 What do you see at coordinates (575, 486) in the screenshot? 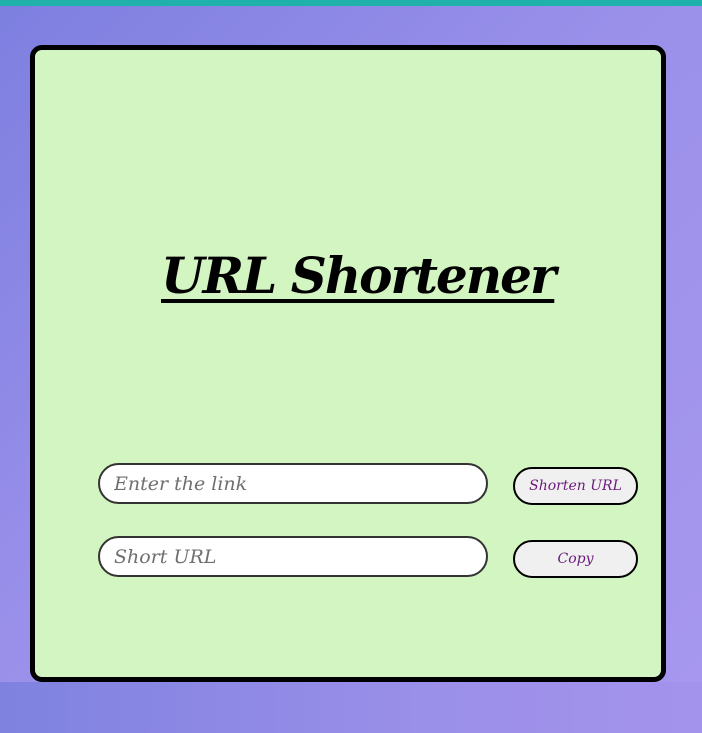
I see `shorten-url-button: Shorten URL` at bounding box center [575, 486].